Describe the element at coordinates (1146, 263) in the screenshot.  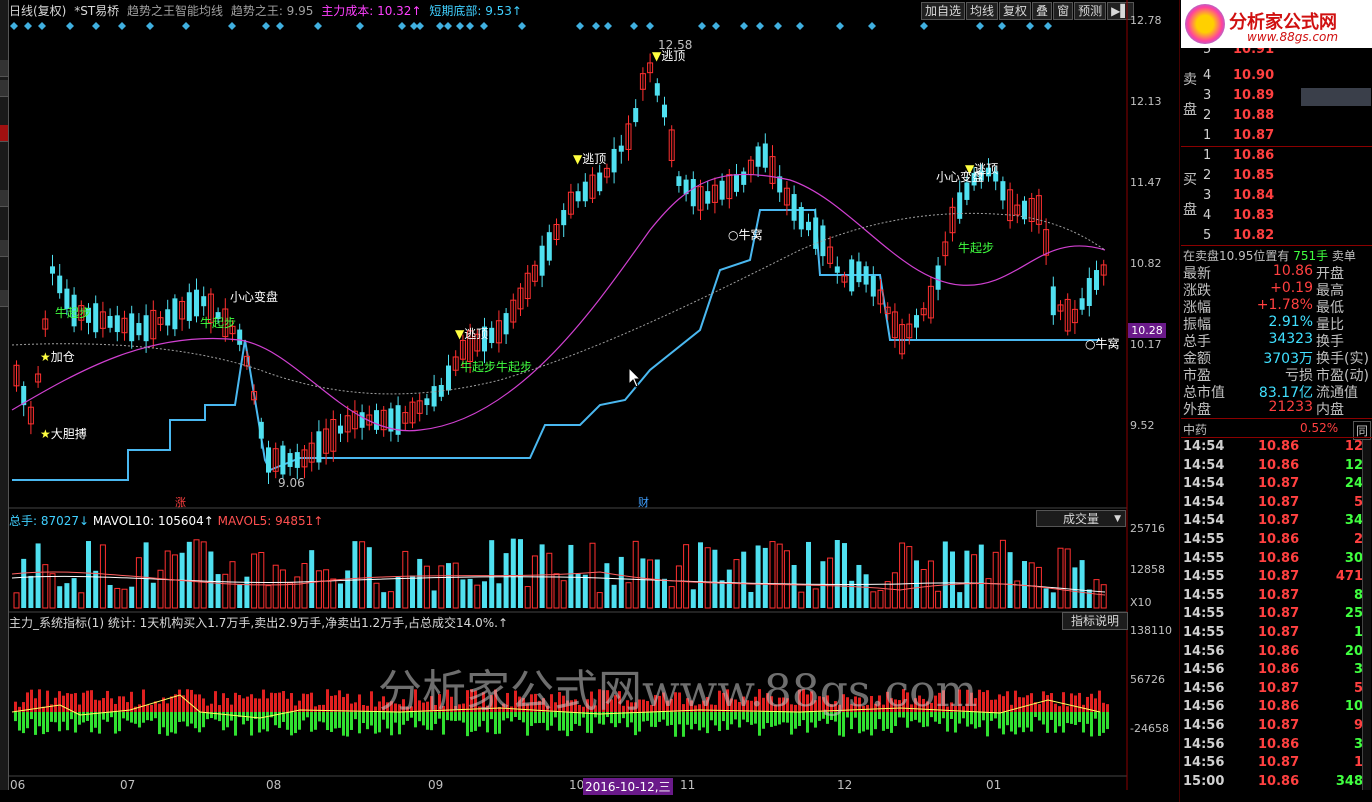
I see `price-axis-label: 10.82` at that location.